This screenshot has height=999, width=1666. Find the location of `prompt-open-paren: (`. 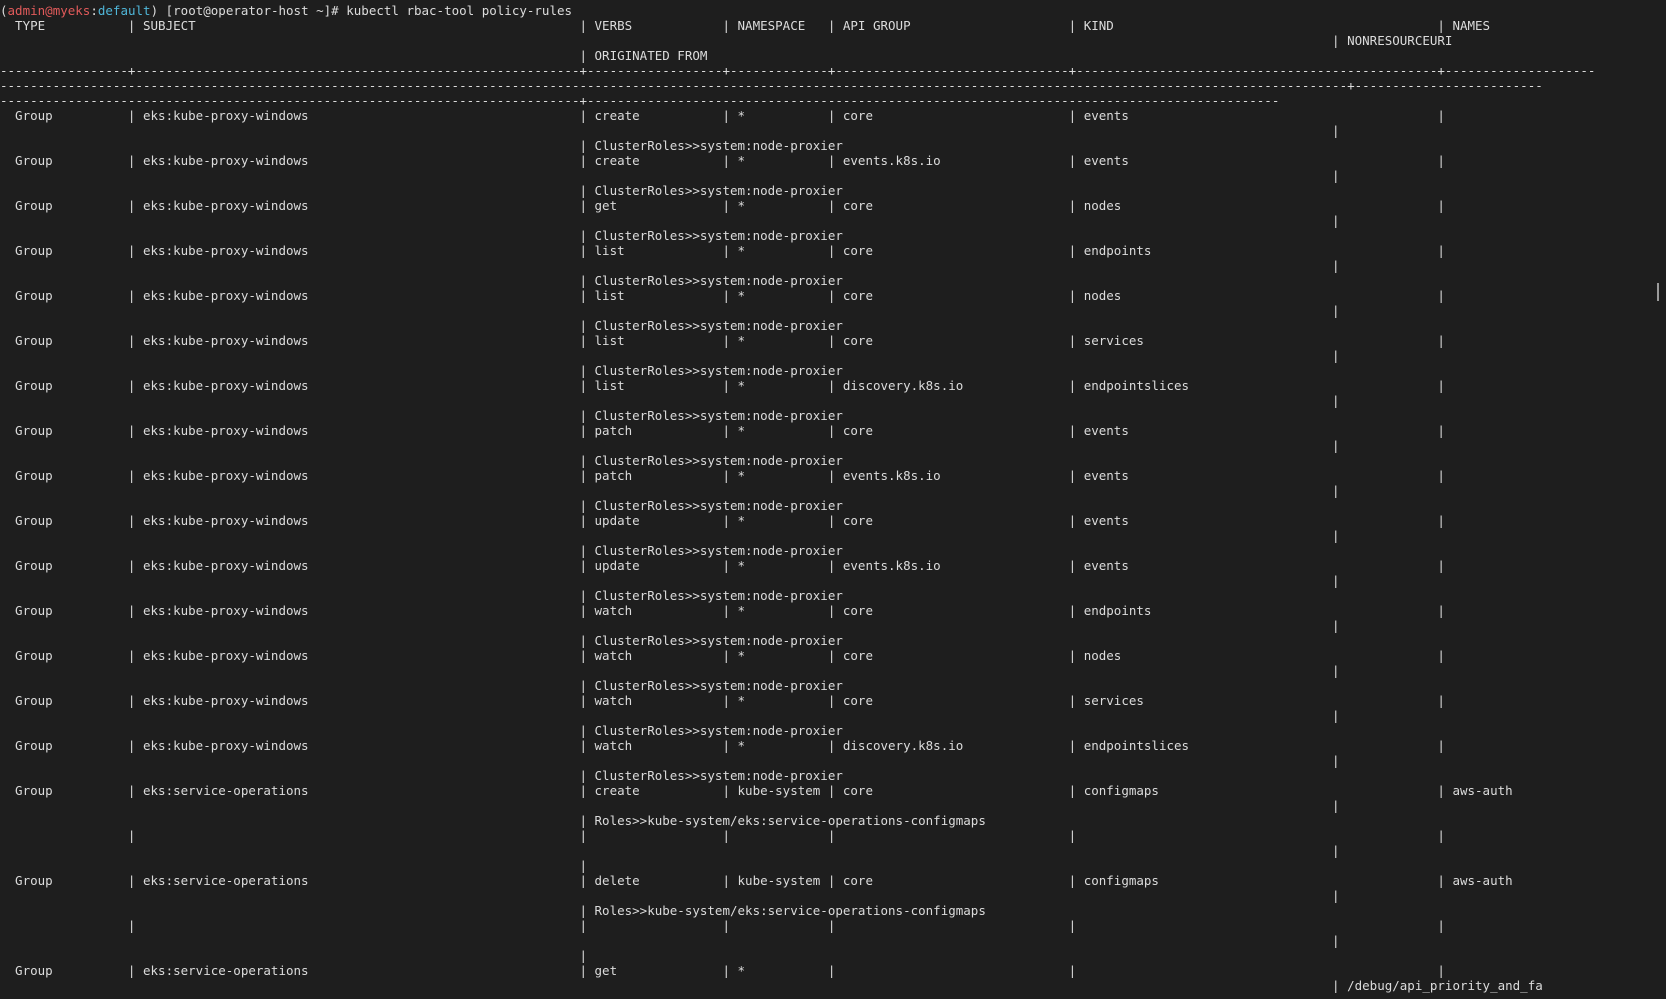

prompt-open-paren: ( is located at coordinates (4, 10).